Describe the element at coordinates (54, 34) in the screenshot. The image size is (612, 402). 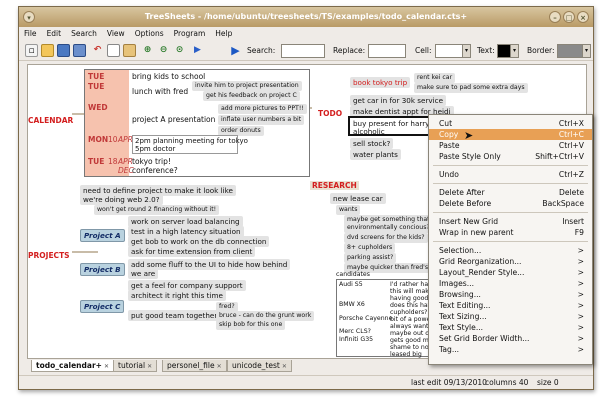
I see `menu-edit: Edit` at that location.